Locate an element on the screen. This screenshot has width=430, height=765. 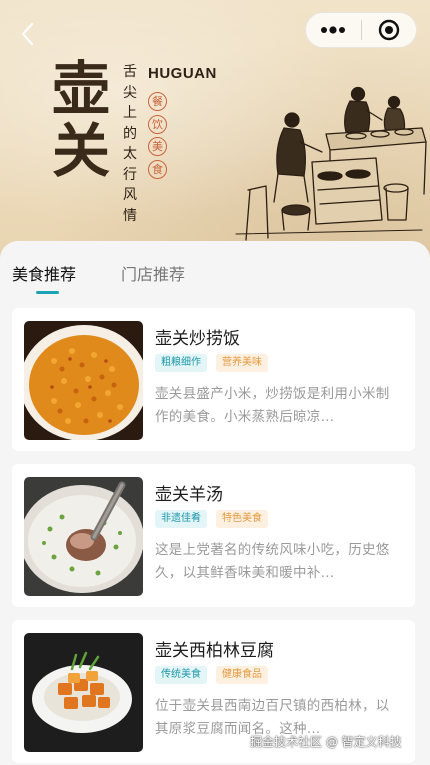
slogan-char: 上 is located at coordinates (130, 113).